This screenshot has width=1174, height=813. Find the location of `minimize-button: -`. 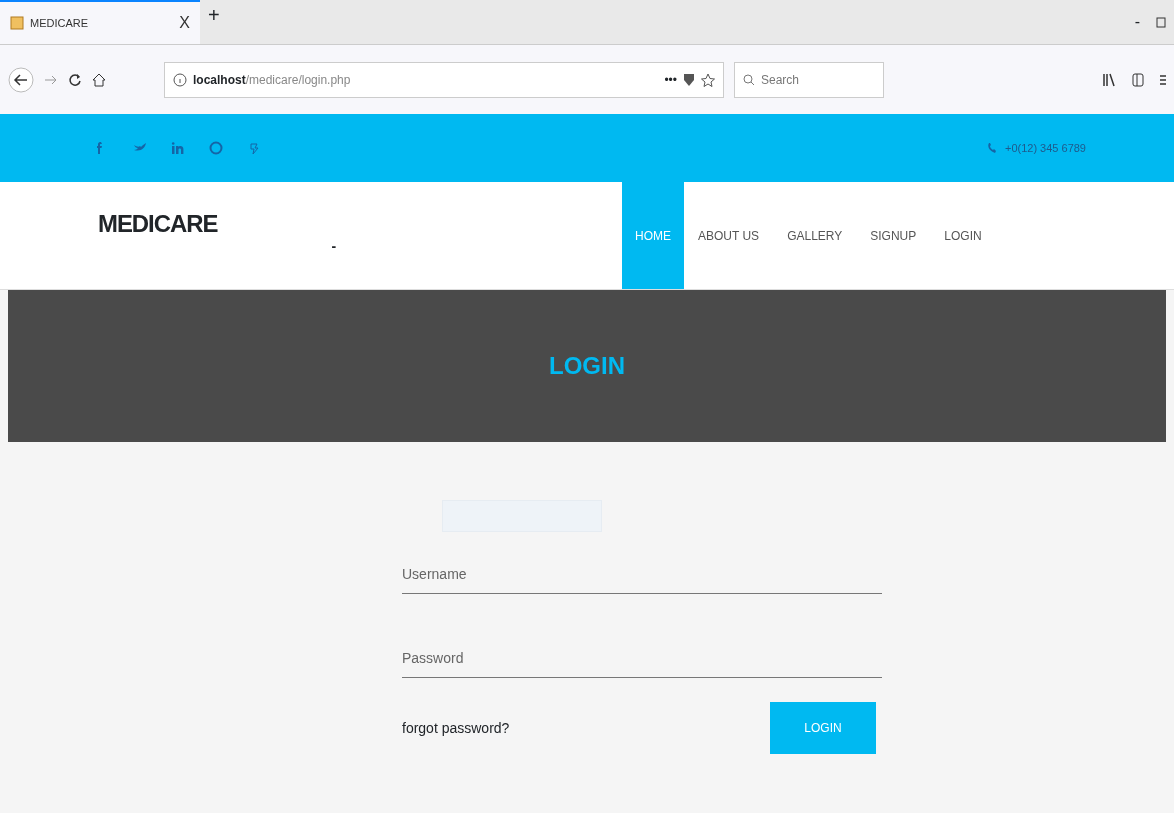

minimize-button: - is located at coordinates (1137, 22).